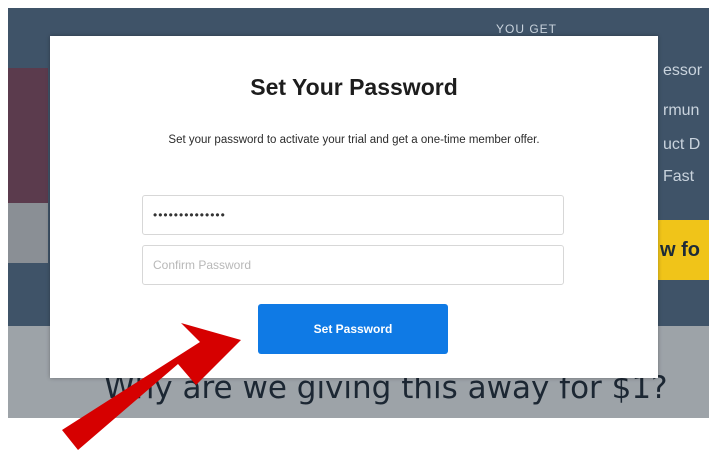 The image size is (709, 450). What do you see at coordinates (353, 265) in the screenshot?
I see `confirm-password-field` at bounding box center [353, 265].